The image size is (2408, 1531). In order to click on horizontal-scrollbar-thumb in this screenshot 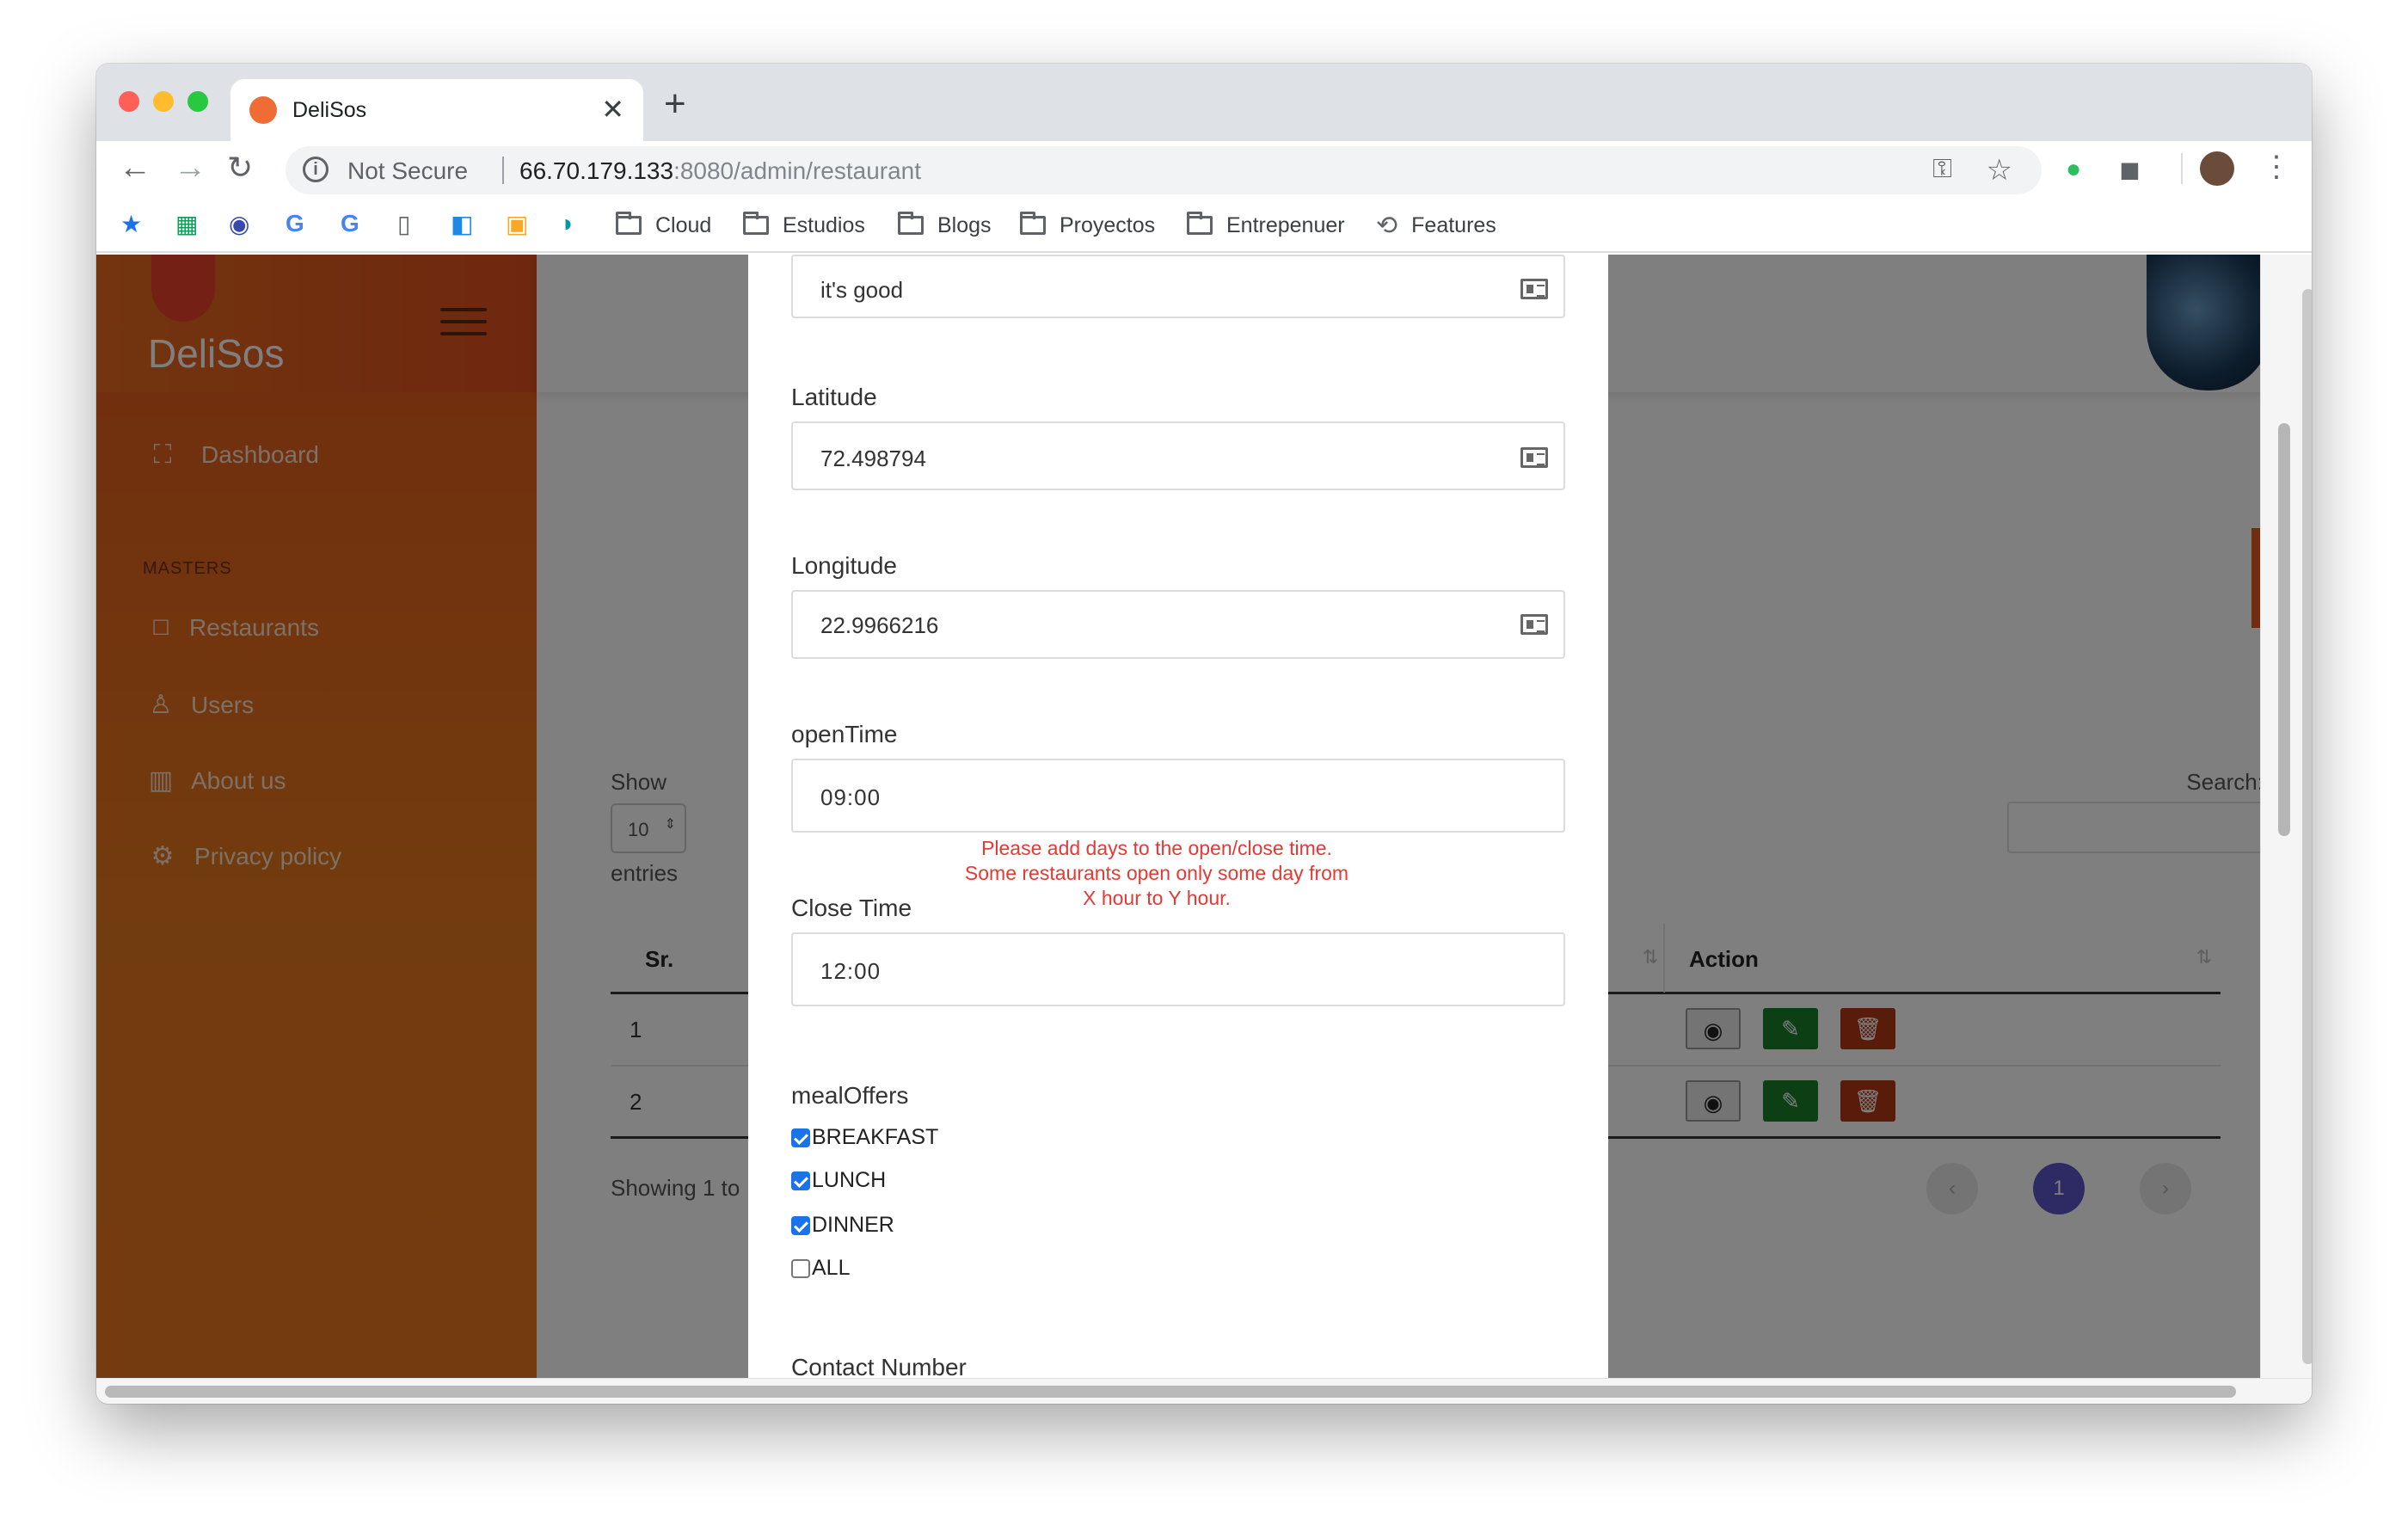, I will do `click(1170, 1392)`.